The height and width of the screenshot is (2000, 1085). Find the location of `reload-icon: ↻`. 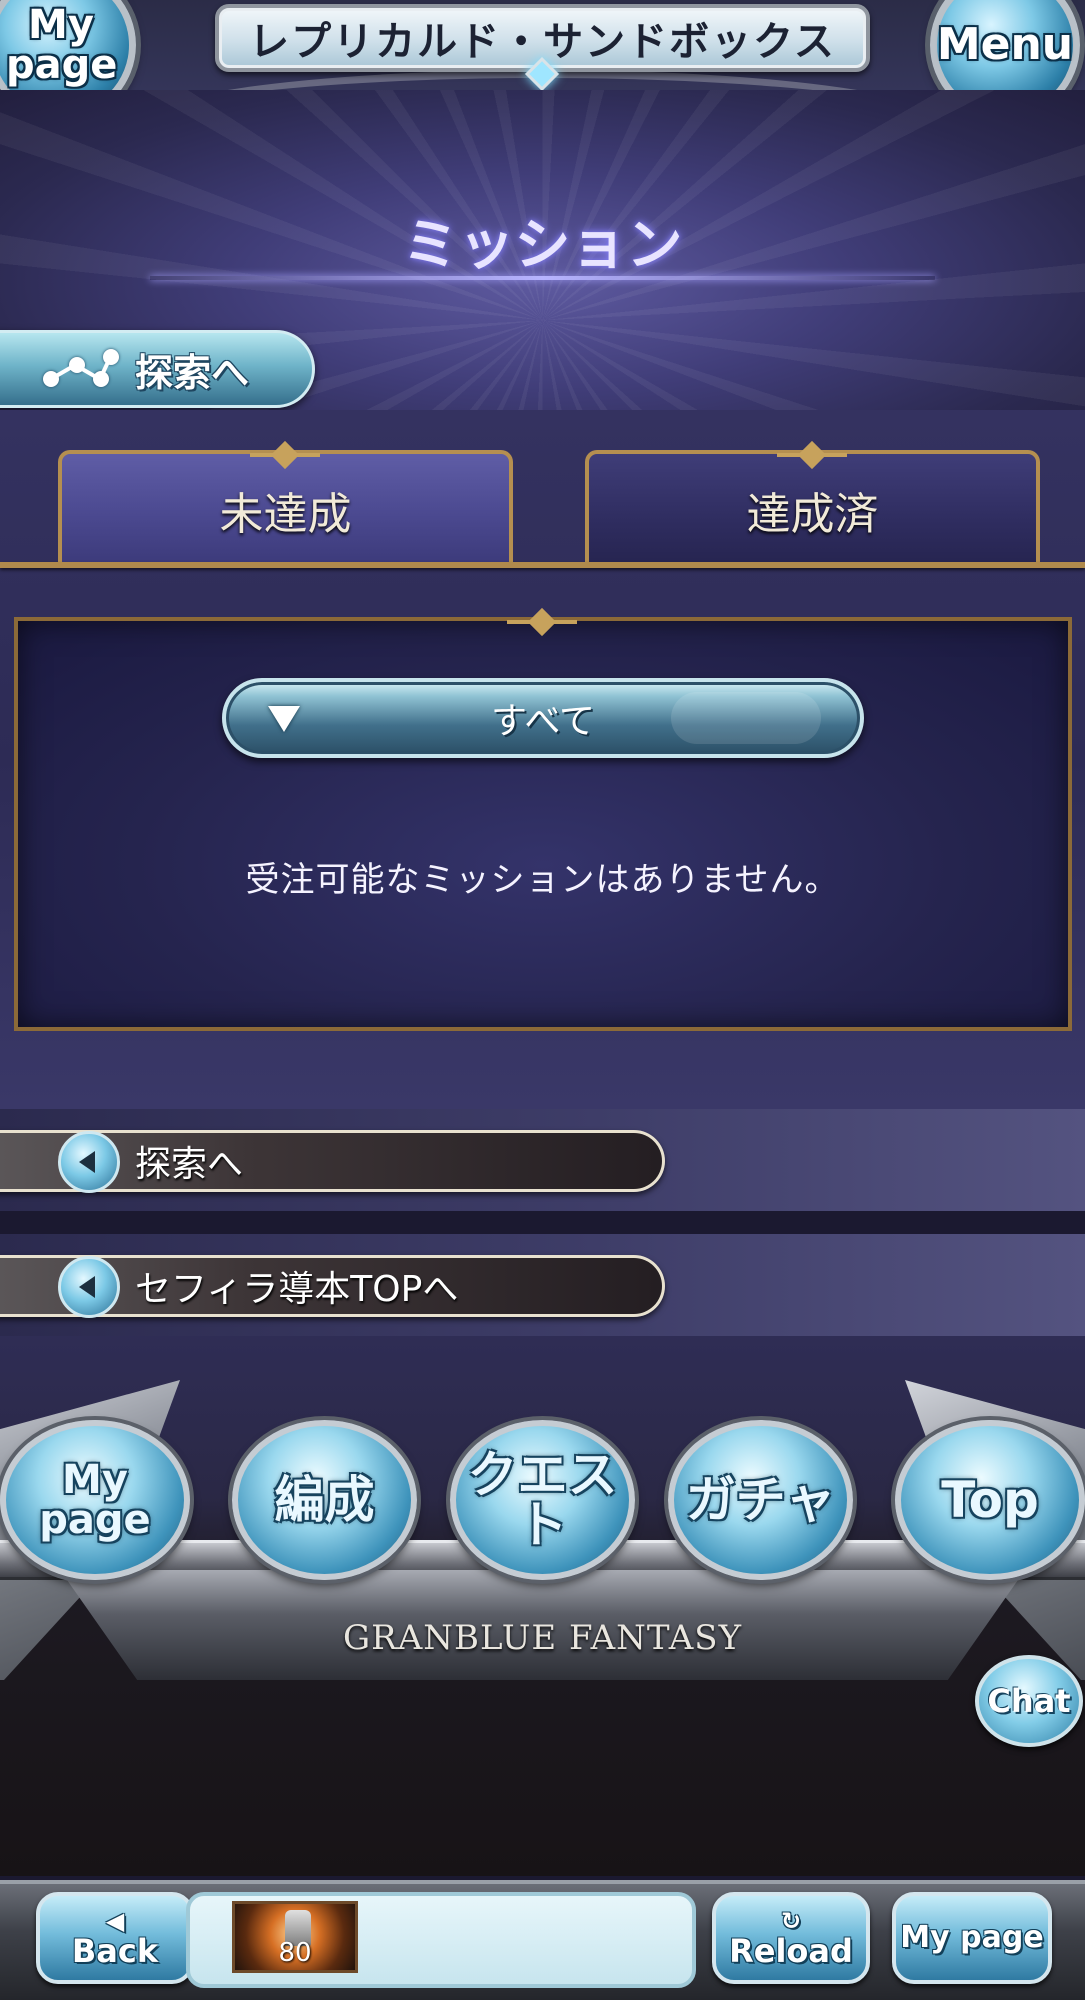

reload-icon: ↻ is located at coordinates (791, 1921).